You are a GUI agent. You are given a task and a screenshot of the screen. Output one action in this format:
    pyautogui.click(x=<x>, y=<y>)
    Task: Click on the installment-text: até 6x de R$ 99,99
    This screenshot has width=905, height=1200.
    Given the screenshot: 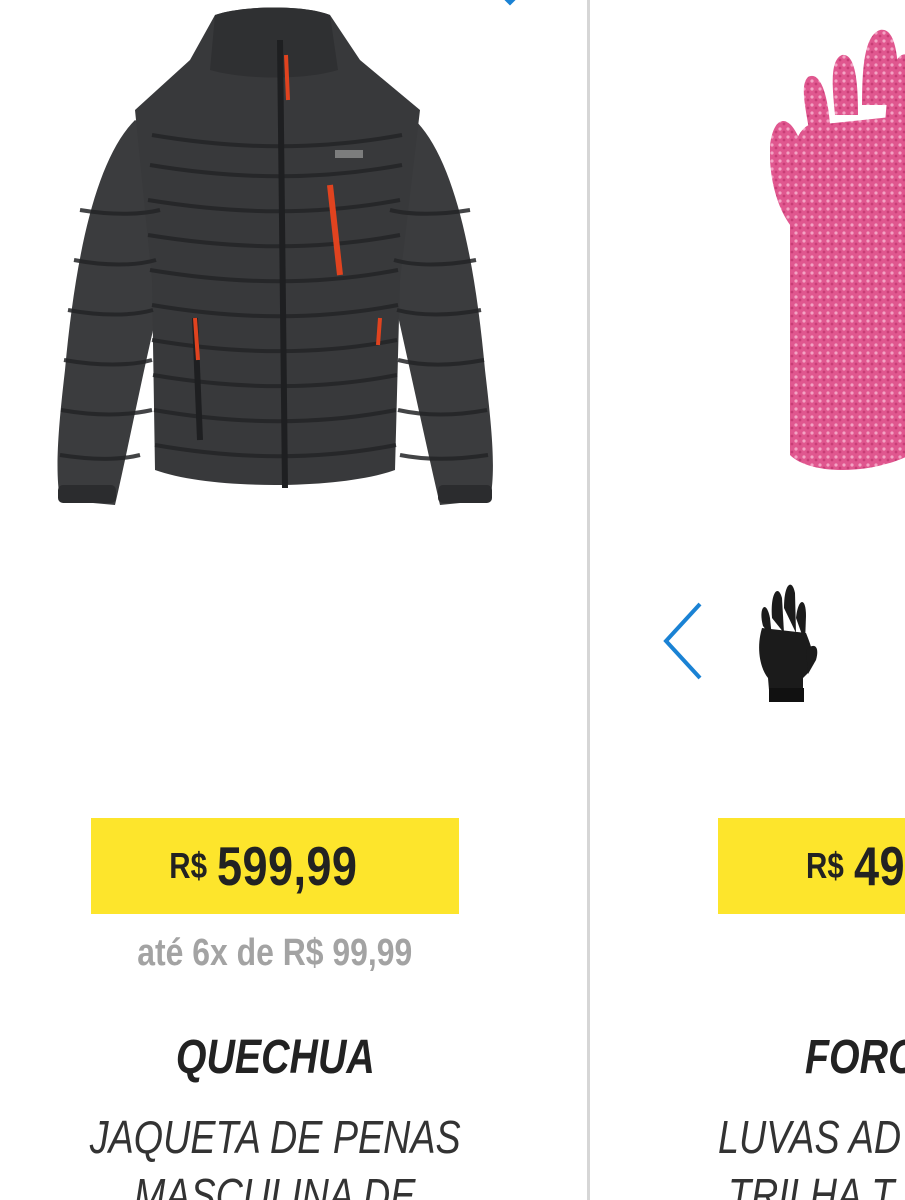 What is the action you would take?
    pyautogui.click(x=275, y=953)
    